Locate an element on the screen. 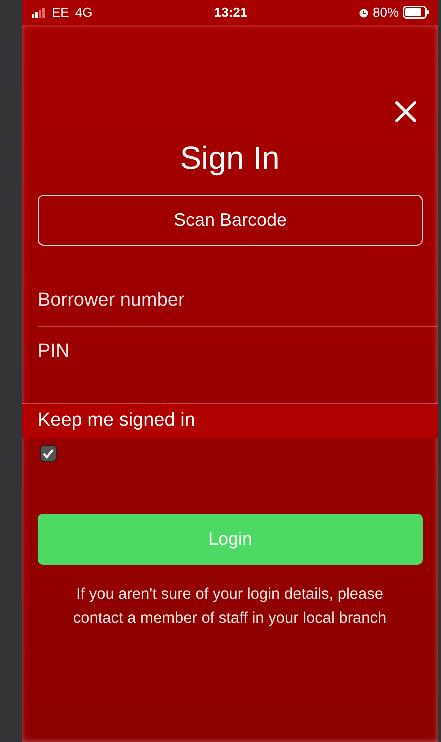 Image resolution: width=441 pixels, height=742 pixels. close-button is located at coordinates (406, 112).